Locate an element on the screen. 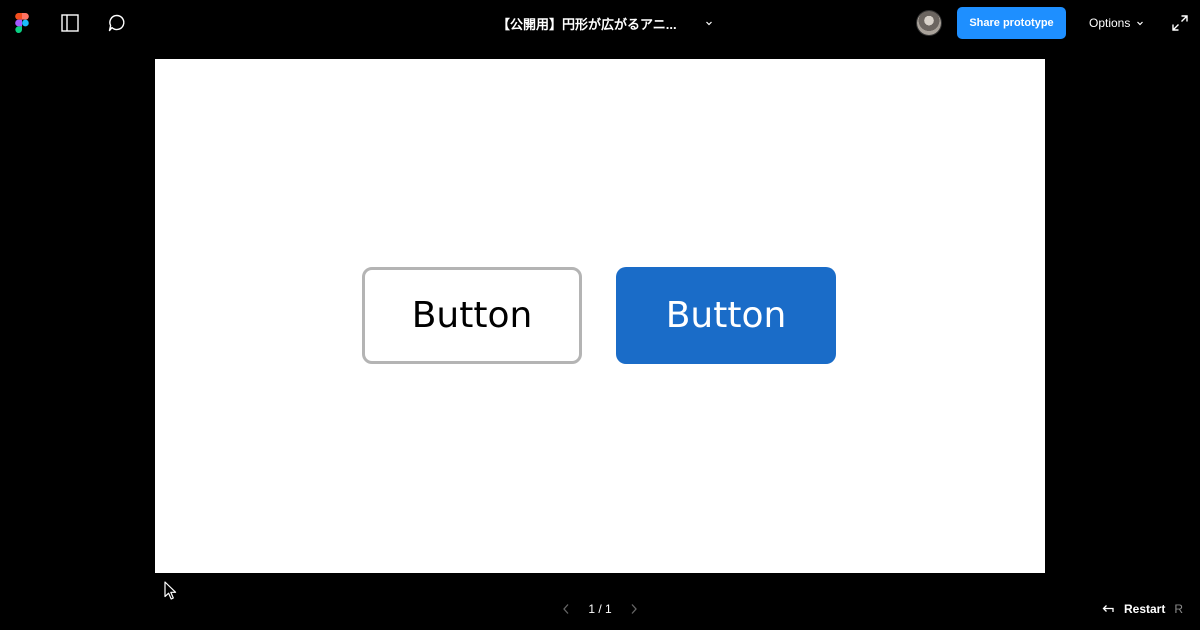 This screenshot has height=630, width=1200. sidebar-panel-icon is located at coordinates (70, 23).